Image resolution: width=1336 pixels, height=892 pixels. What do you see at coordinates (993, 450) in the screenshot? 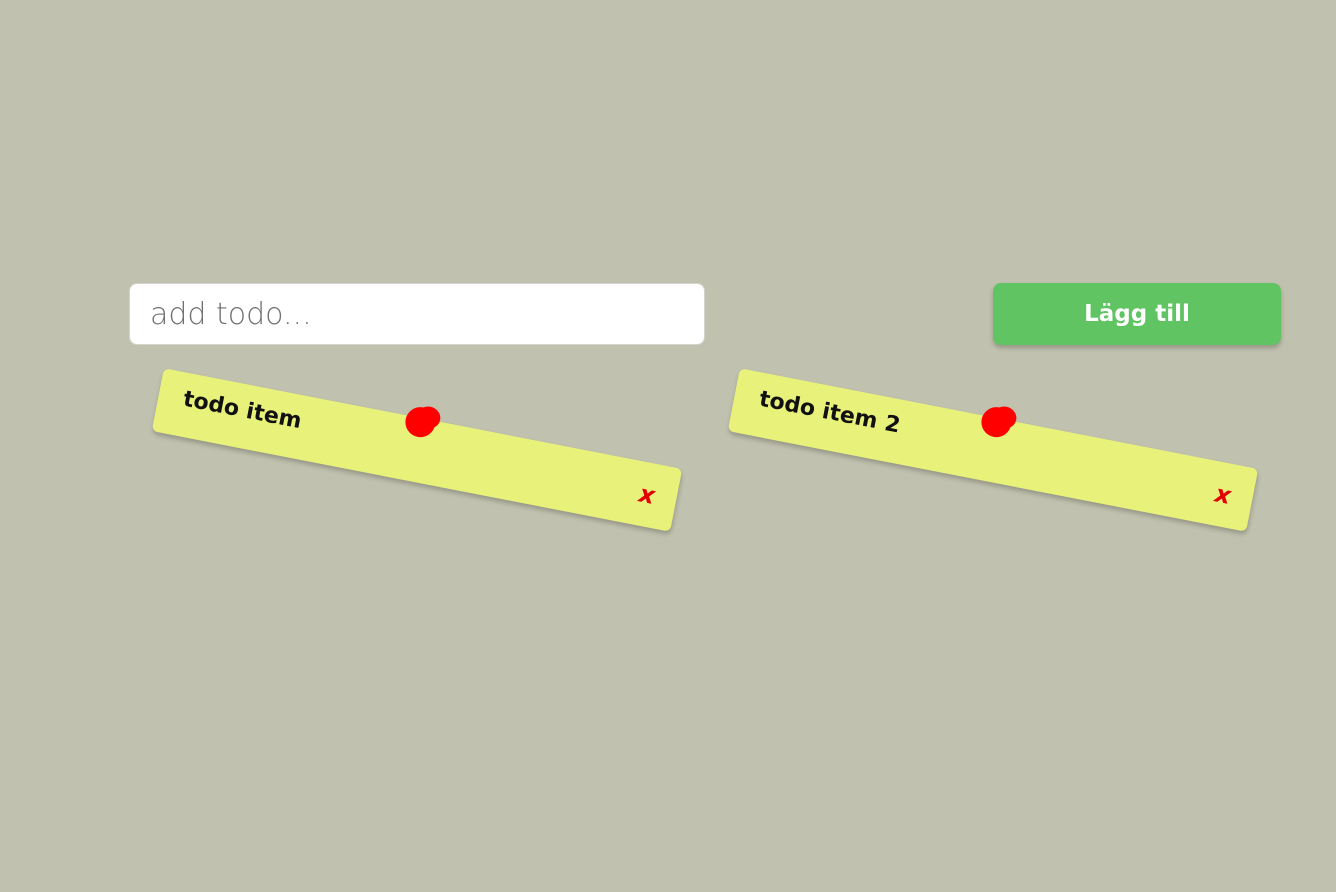
I see `todo-note: todo item 2 x` at bounding box center [993, 450].